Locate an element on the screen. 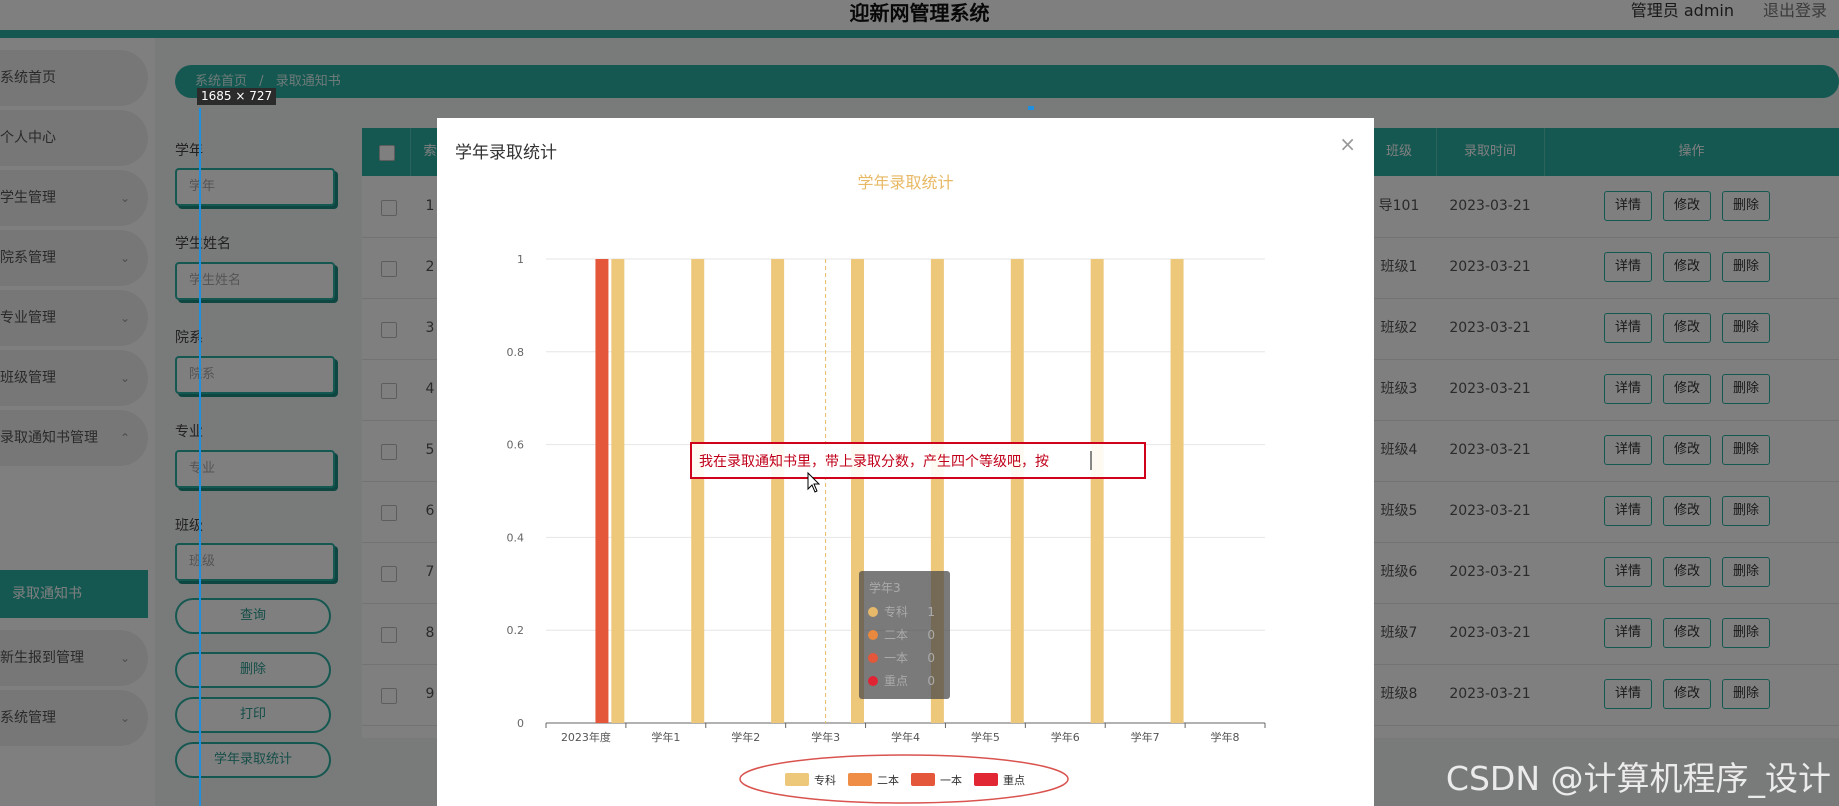 This screenshot has width=1839, height=806. tooltip-series-name: 二本 is located at coordinates (896, 635).